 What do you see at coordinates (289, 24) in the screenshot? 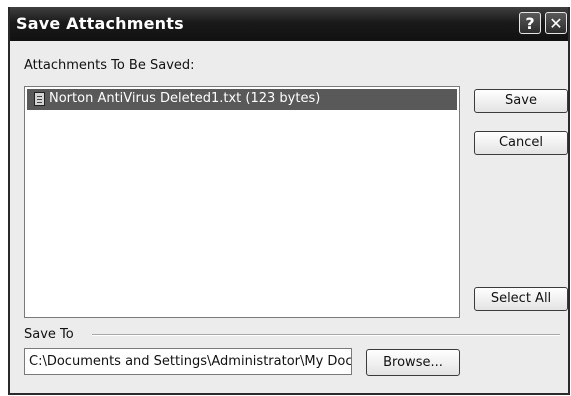
I see `title-bar: Save Attachments ? ✕` at bounding box center [289, 24].